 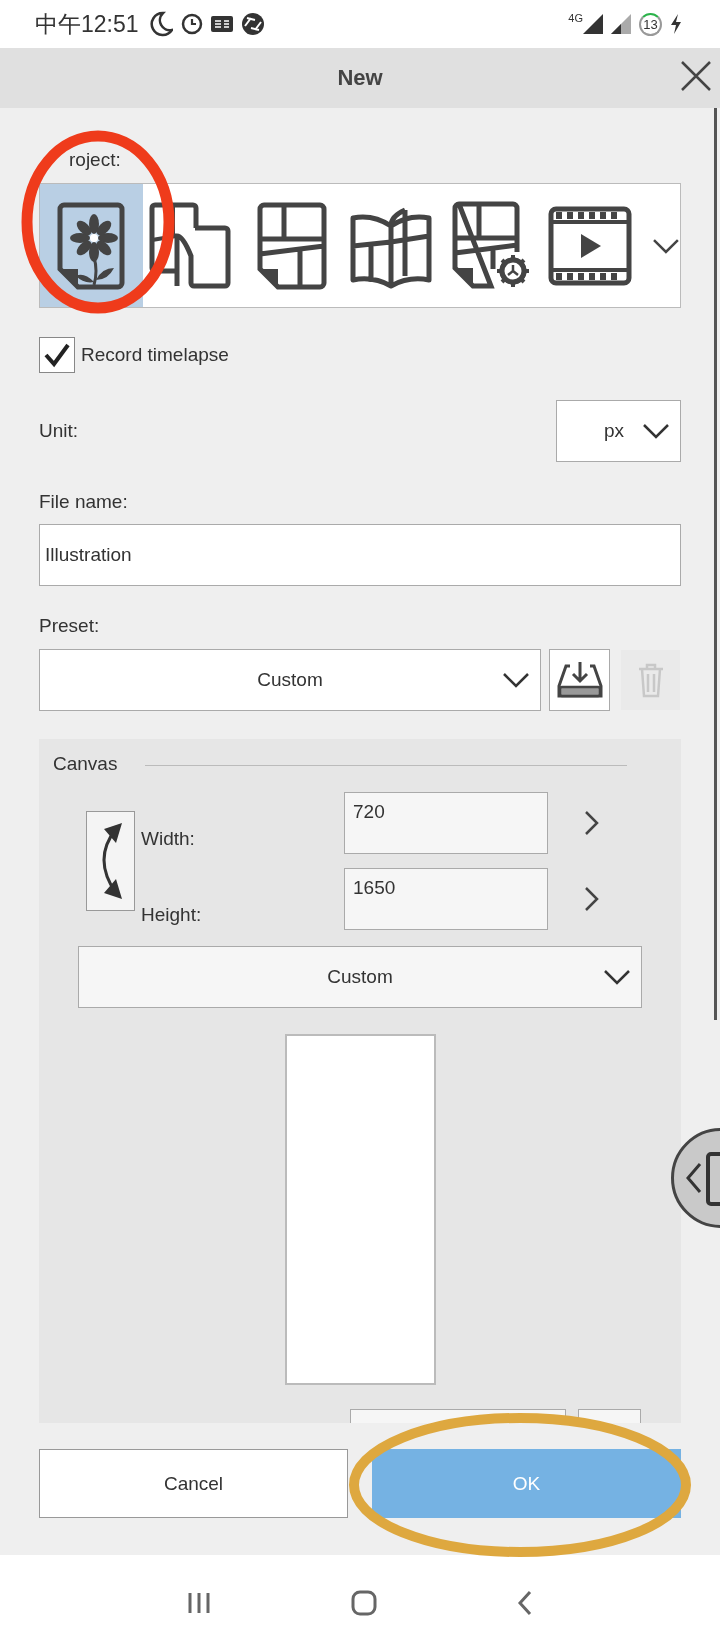 What do you see at coordinates (490, 245) in the screenshot?
I see `panel-gear-icon` at bounding box center [490, 245].